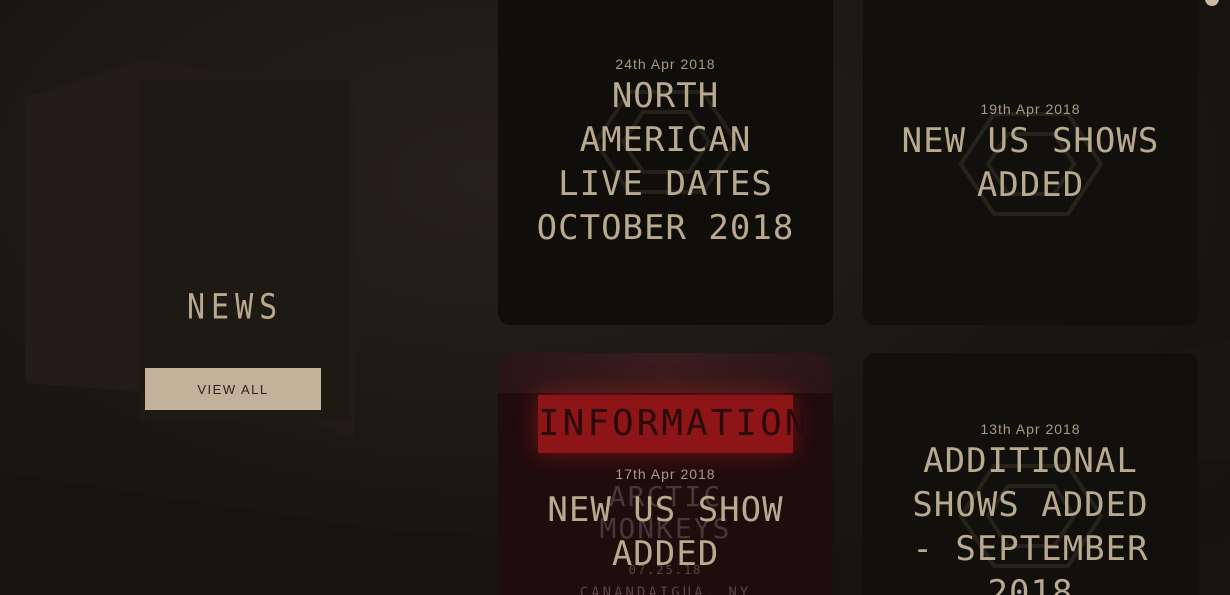 This screenshot has width=1230, height=595. What do you see at coordinates (665, 510) in the screenshot?
I see `headline-line: NEW US SHOW` at bounding box center [665, 510].